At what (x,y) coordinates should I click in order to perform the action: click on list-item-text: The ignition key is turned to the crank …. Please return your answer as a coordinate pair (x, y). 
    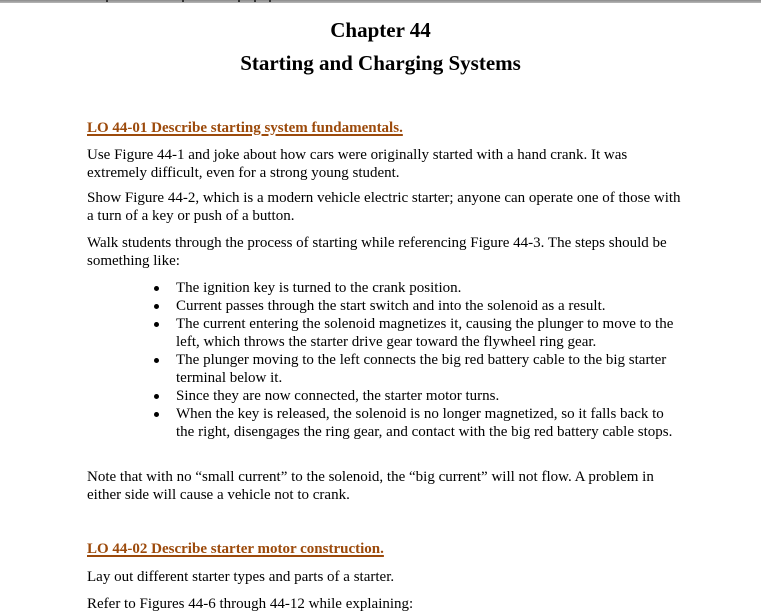
    Looking at the image, I should click on (319, 288).